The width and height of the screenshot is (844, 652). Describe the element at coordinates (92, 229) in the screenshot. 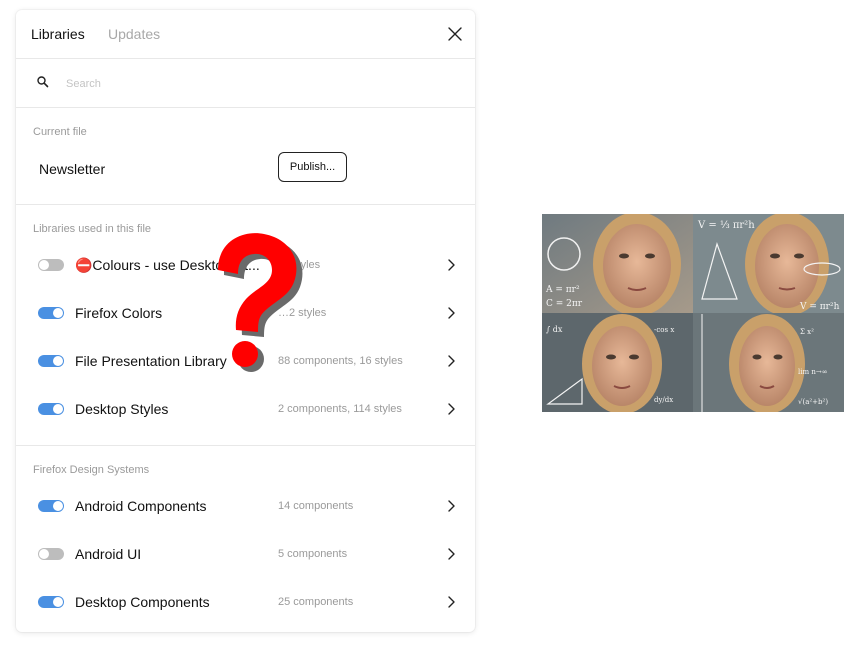

I see `libraries-used-label: Libraries used in this file` at that location.